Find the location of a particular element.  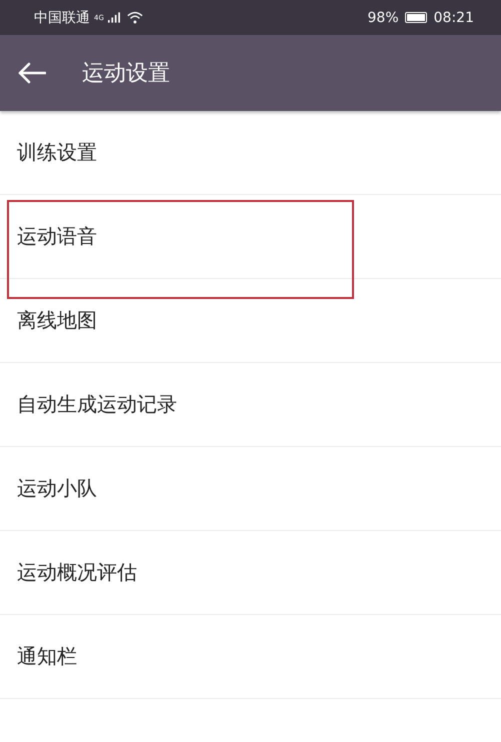

signal-icon is located at coordinates (114, 17).